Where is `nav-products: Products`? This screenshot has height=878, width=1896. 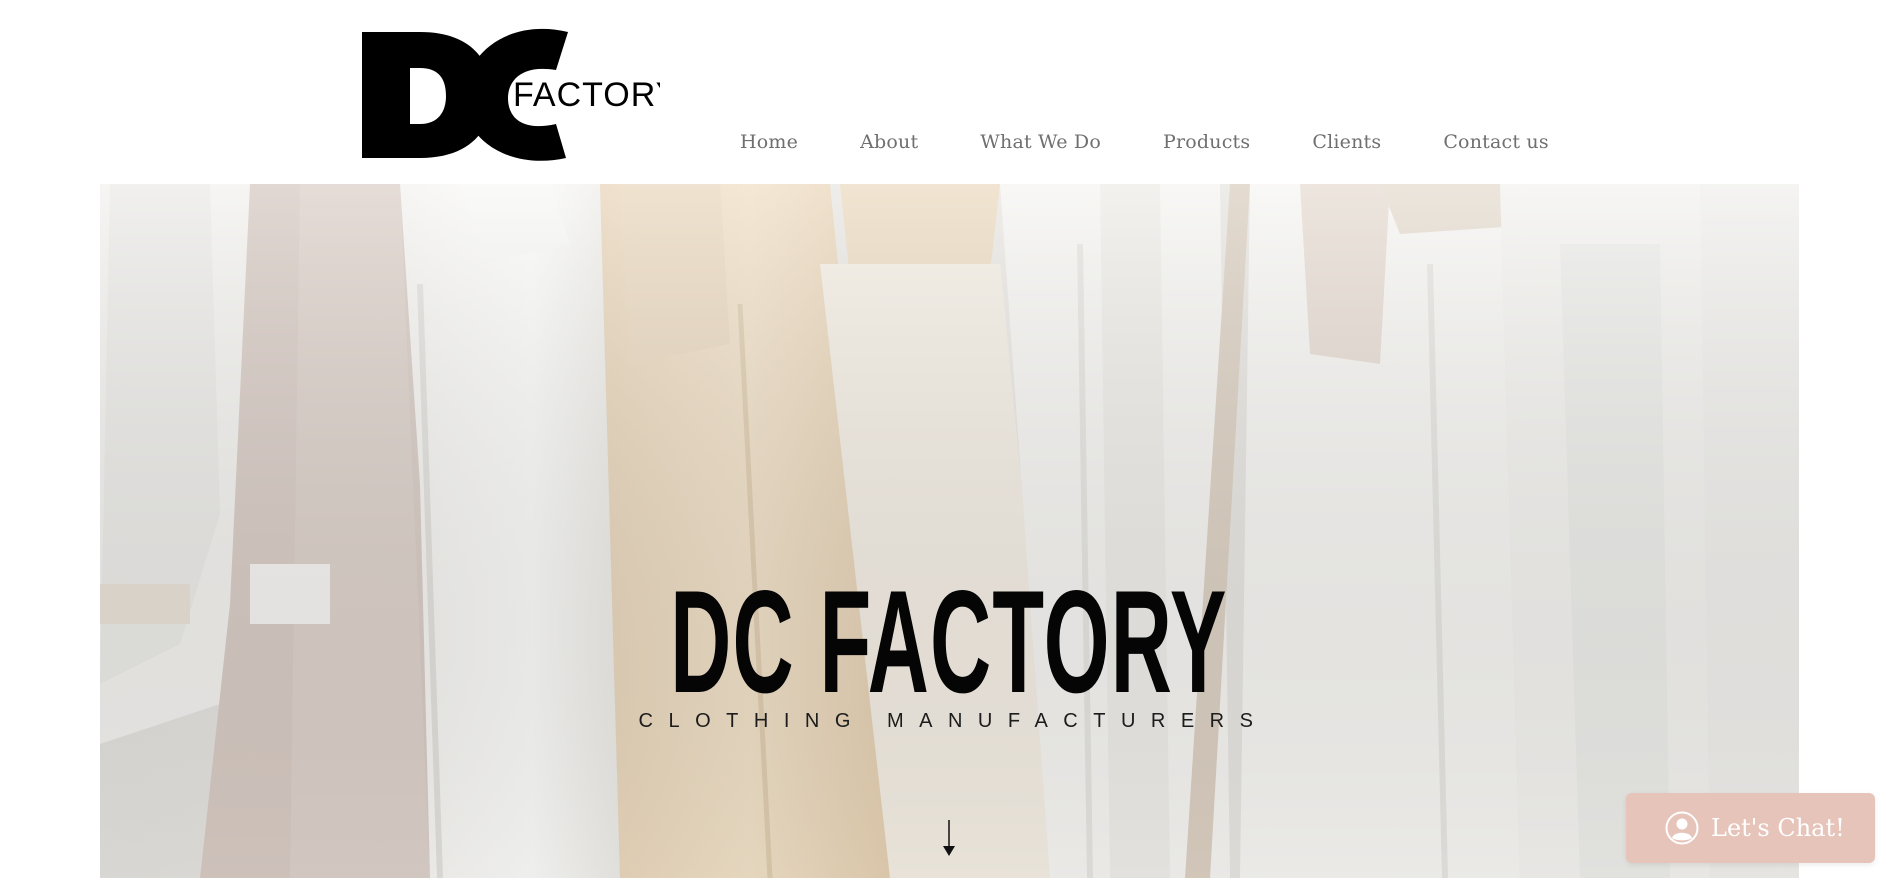 nav-products: Products is located at coordinates (1206, 142).